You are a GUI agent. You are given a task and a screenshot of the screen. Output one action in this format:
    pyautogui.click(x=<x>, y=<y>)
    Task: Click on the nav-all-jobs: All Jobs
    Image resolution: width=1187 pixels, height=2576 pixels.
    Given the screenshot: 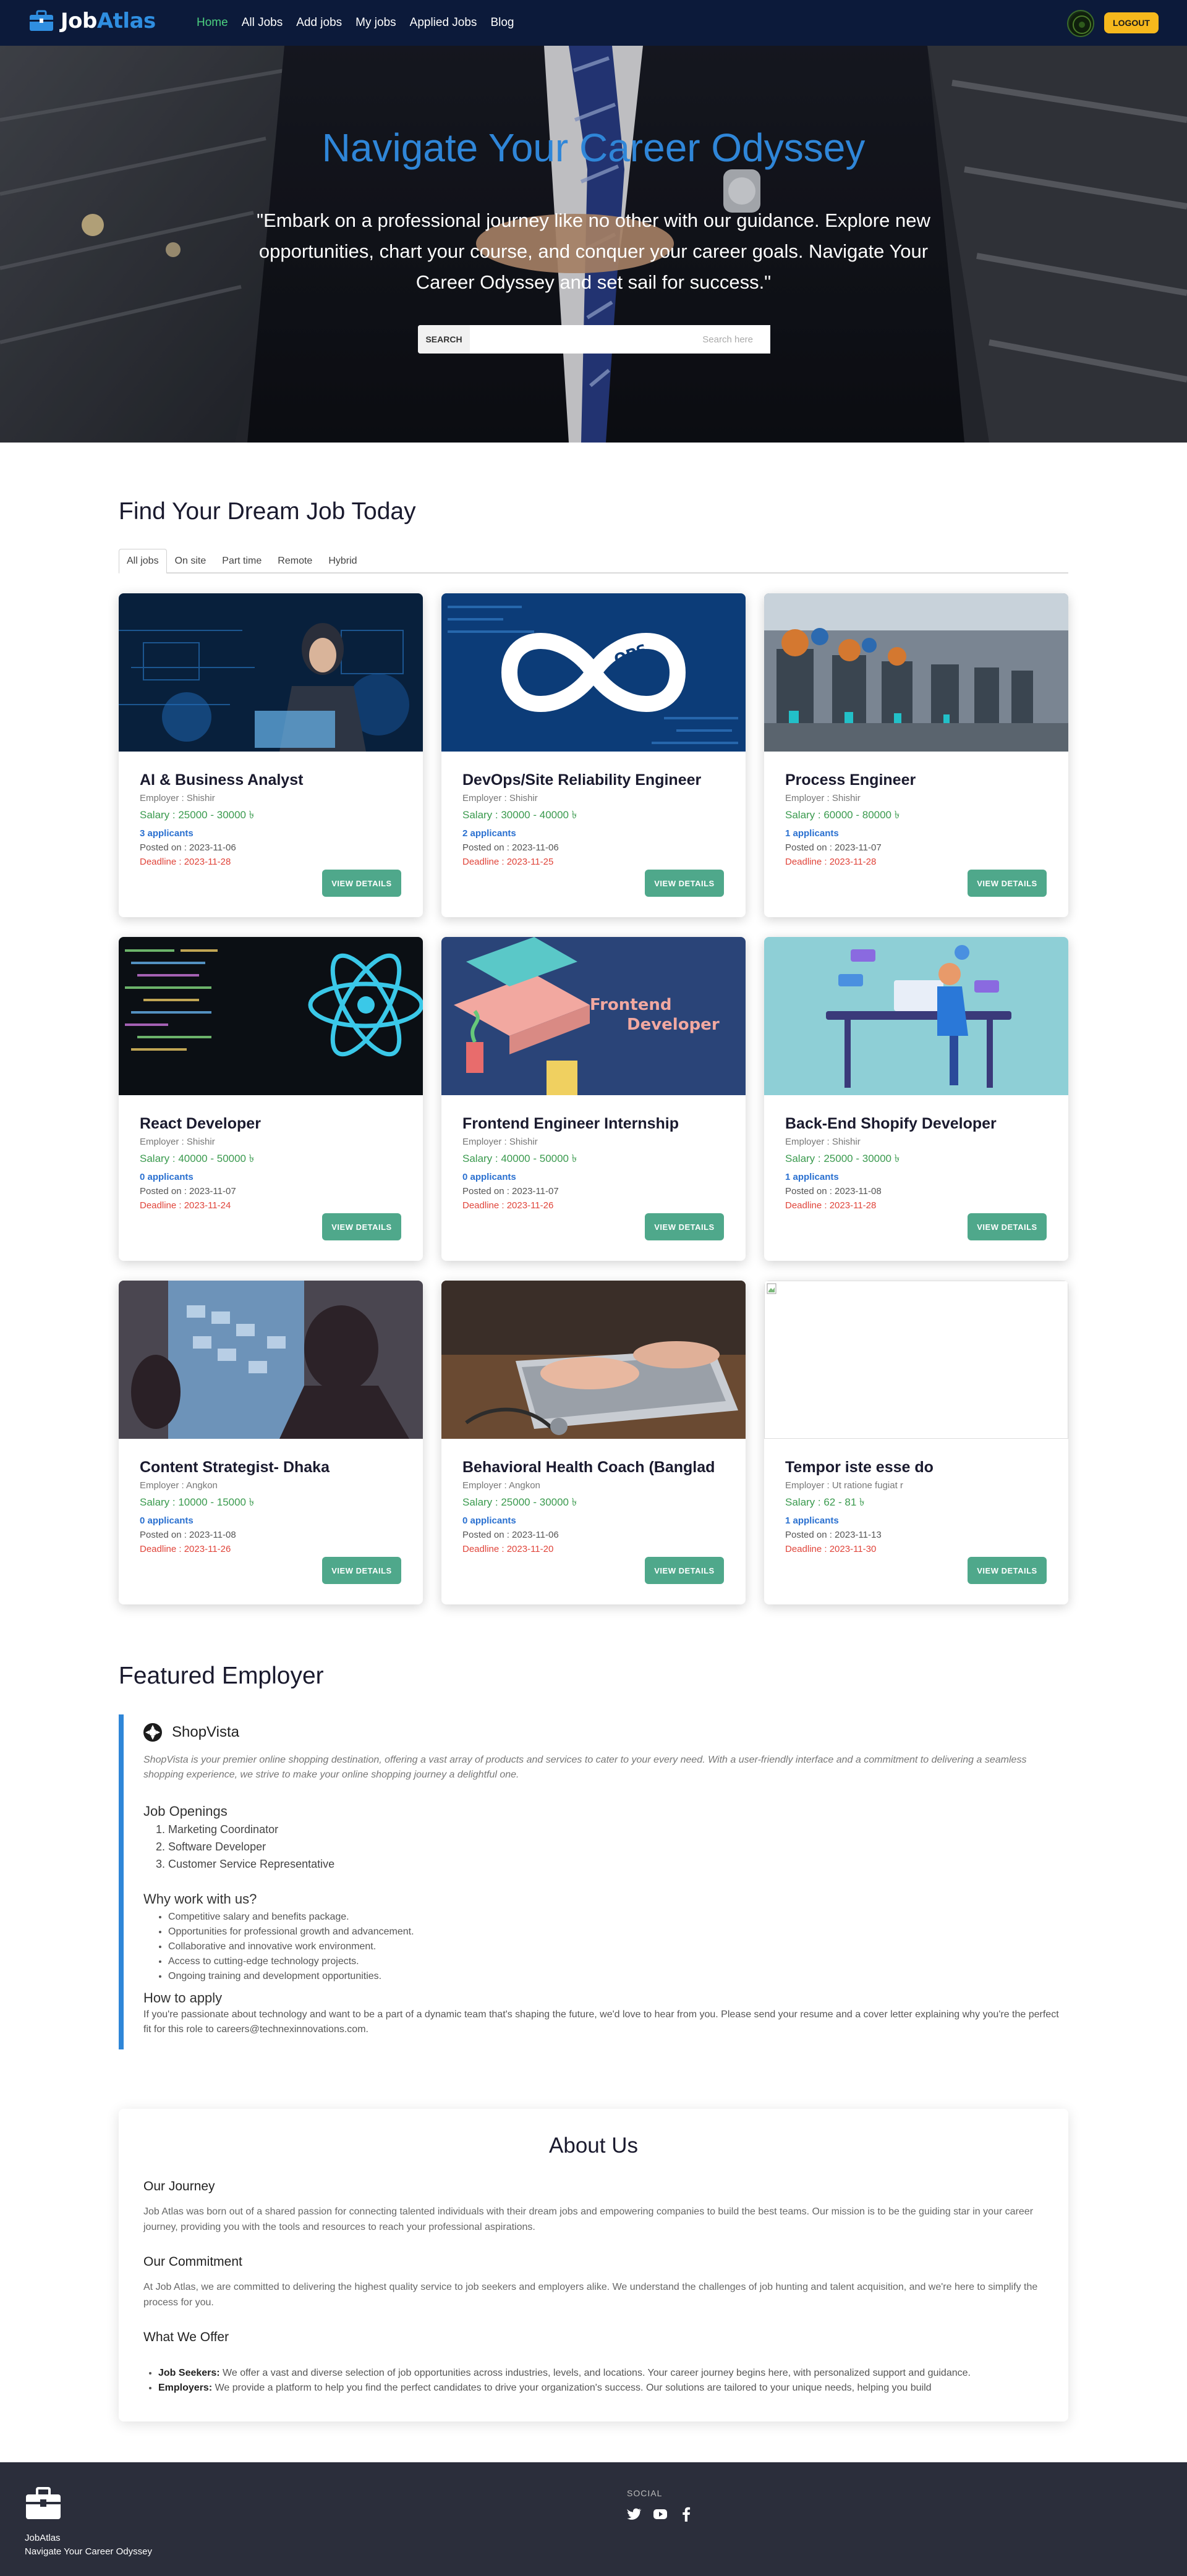 What is the action you would take?
    pyautogui.click(x=262, y=23)
    